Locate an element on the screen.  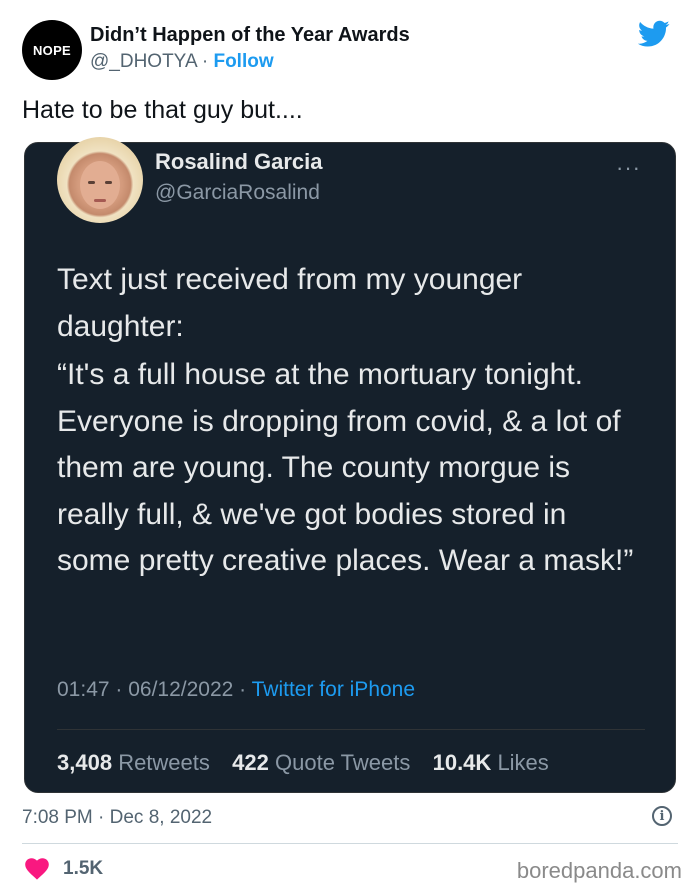
more-options-icon: ··· is located at coordinates (628, 167).